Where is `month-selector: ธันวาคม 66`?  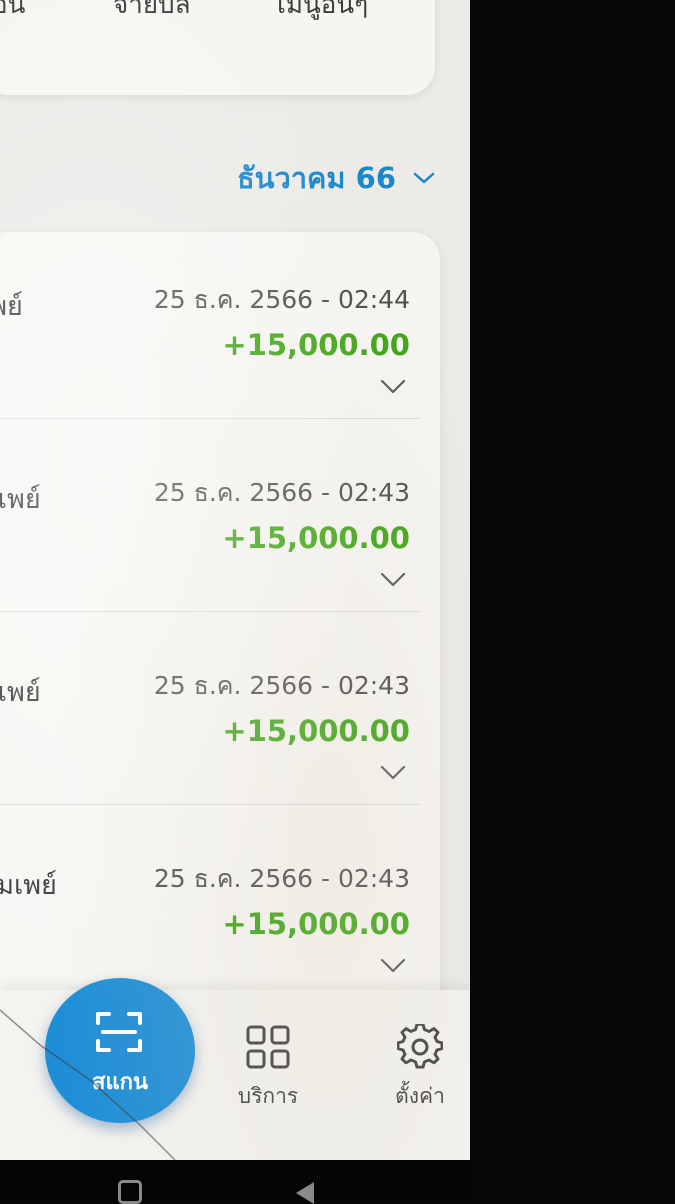
month-selector: ธันวาคม 66 is located at coordinates (336, 178).